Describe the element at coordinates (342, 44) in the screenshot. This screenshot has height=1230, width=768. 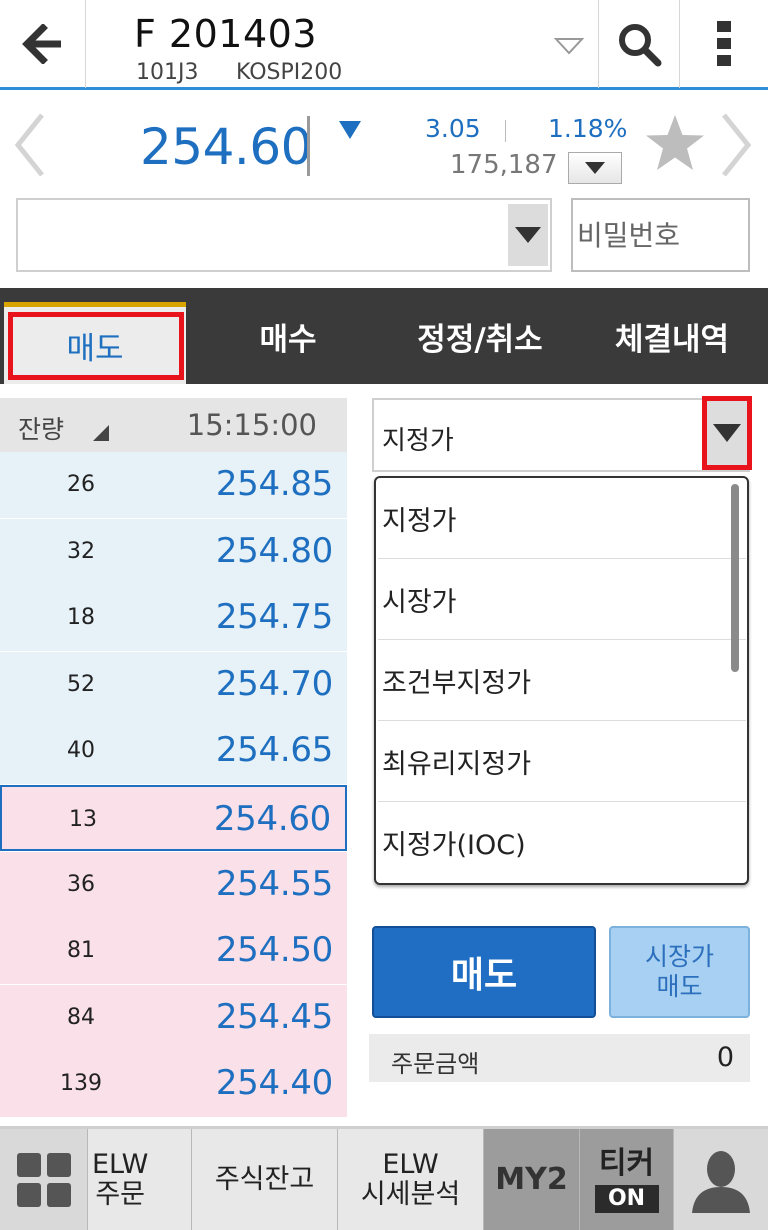
I see `instrument-selector: F 201403 101J3 KOSPI200` at that location.